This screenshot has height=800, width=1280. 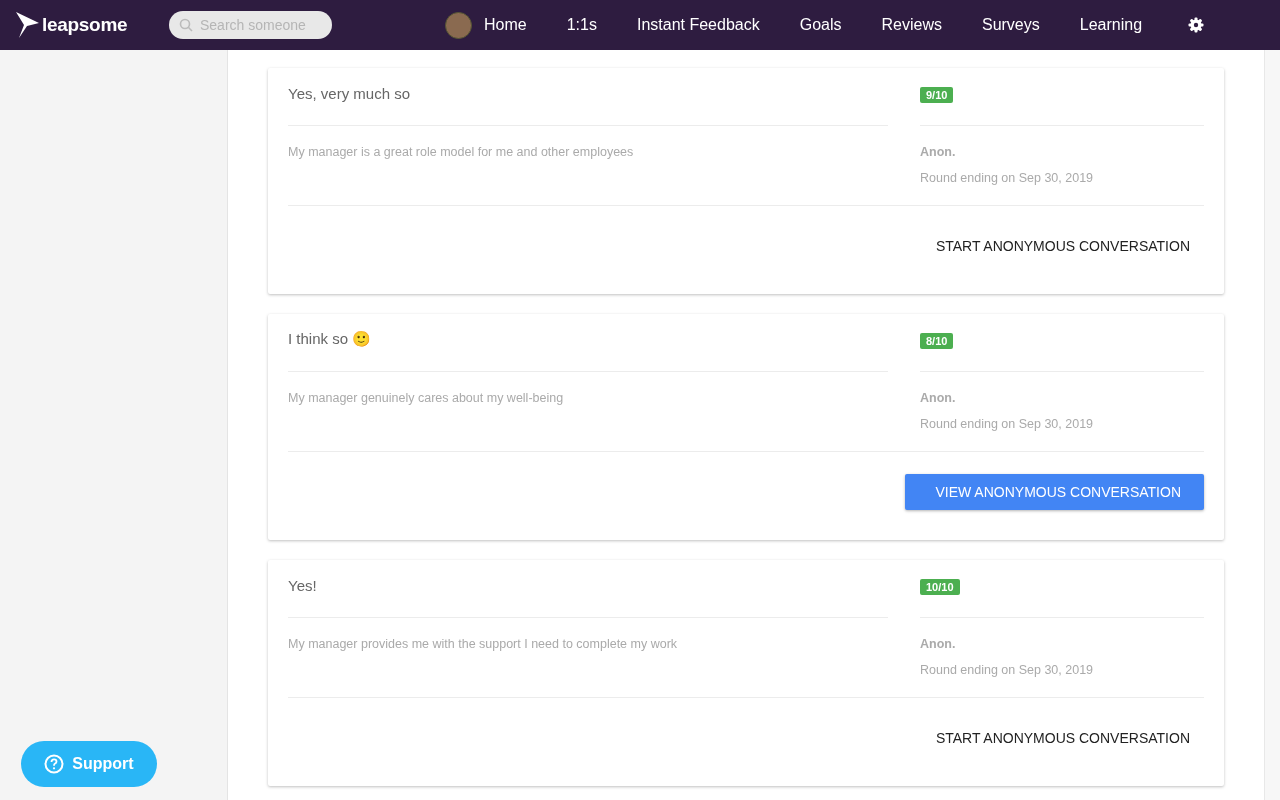 What do you see at coordinates (54, 764) in the screenshot?
I see `help-icon` at bounding box center [54, 764].